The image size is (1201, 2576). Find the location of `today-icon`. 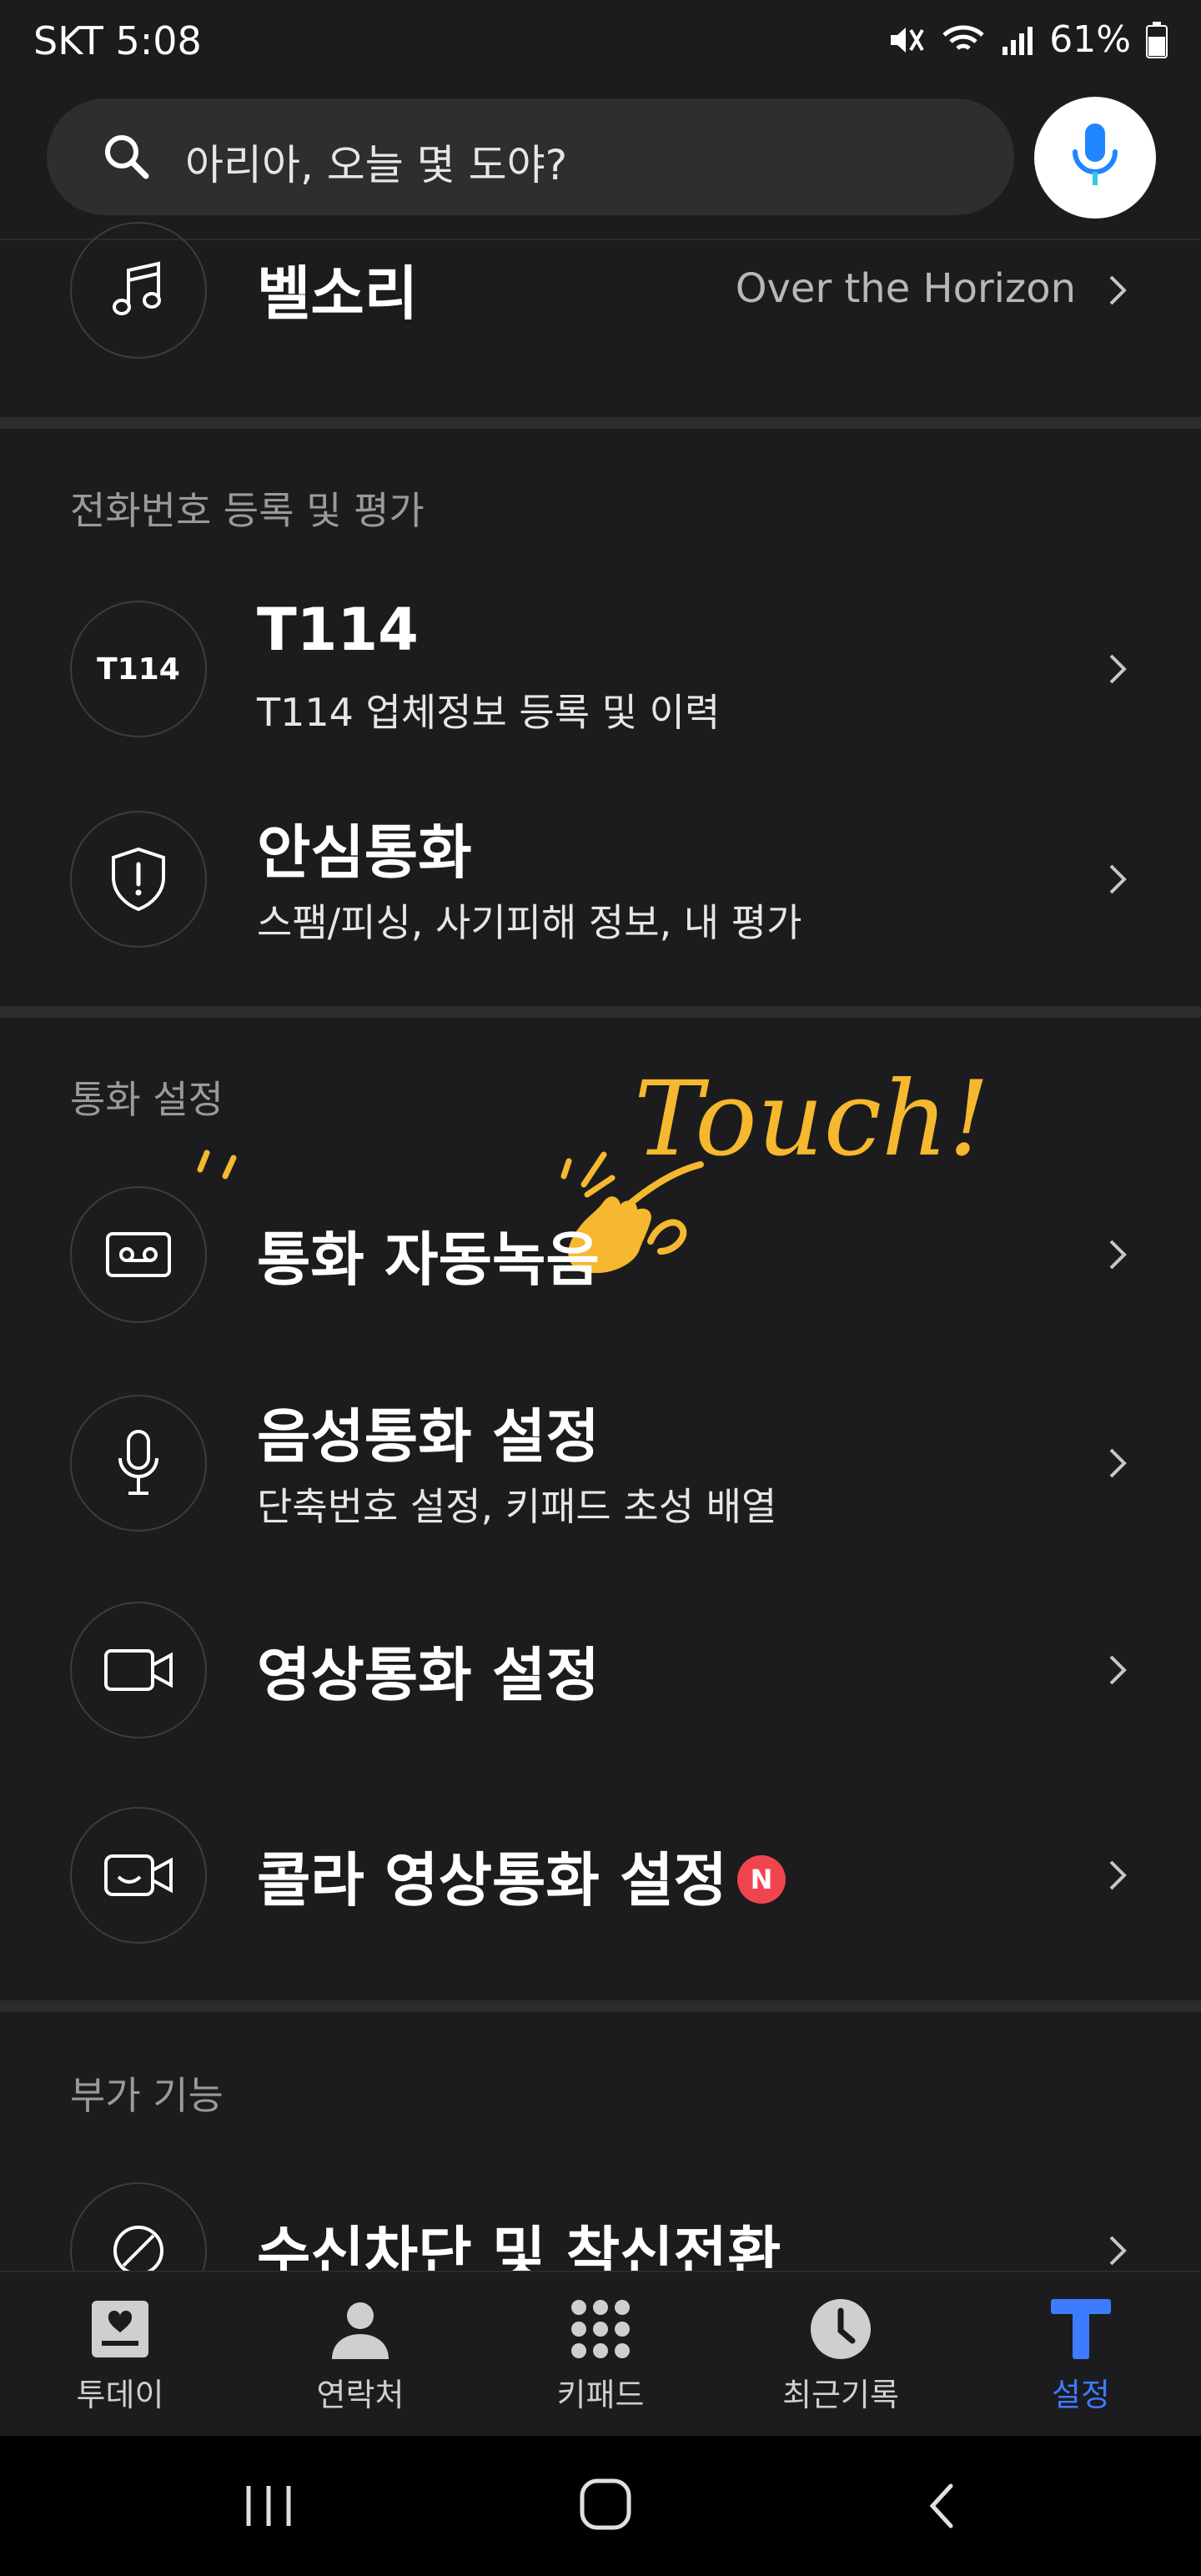

today-icon is located at coordinates (120, 2329).